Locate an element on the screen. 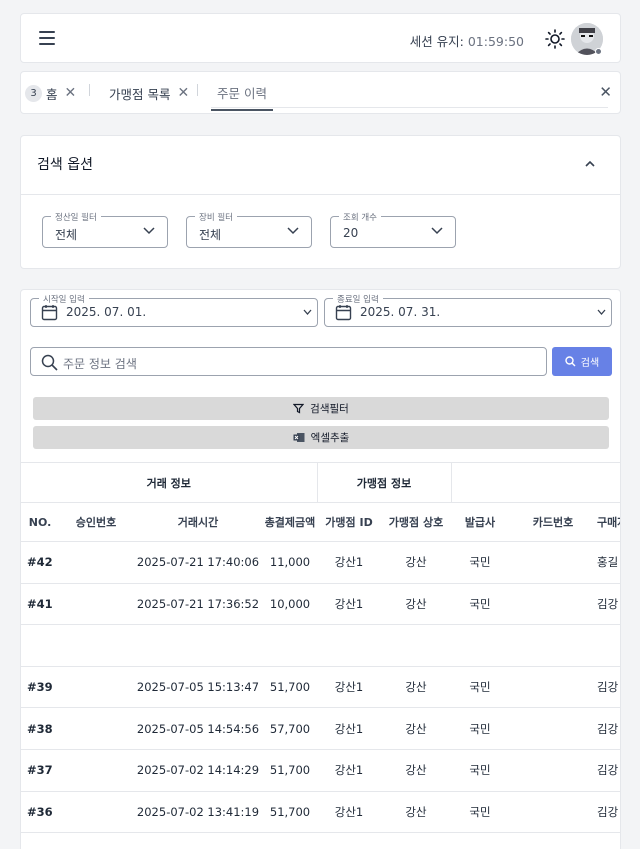 This screenshot has height=849, width=640. table-cell-buyer: 홍길 is located at coordinates (608, 562).